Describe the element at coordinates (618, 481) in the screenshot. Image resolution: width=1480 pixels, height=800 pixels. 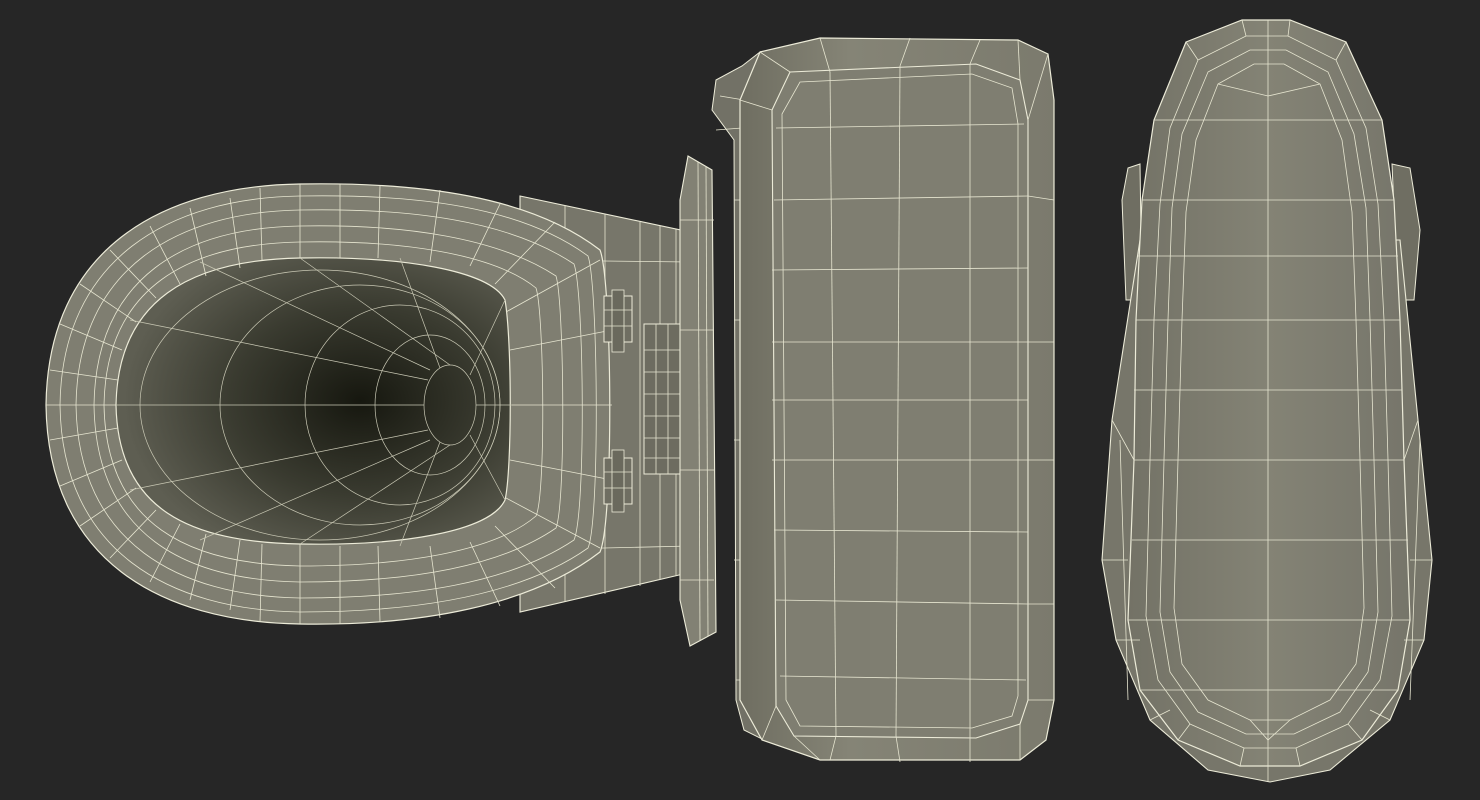
I see `hinge-right` at that location.